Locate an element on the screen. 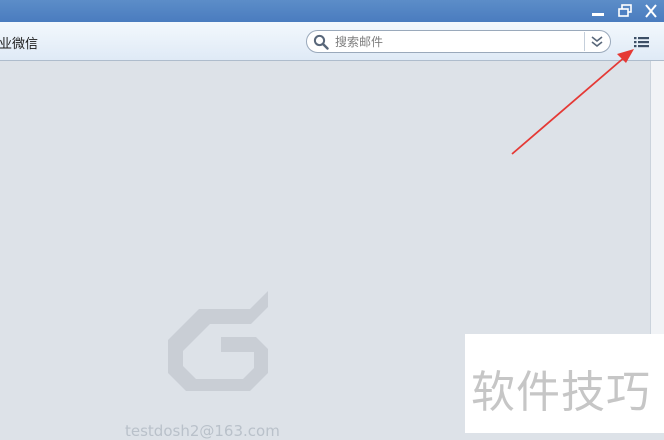  restore-icon is located at coordinates (625, 11).